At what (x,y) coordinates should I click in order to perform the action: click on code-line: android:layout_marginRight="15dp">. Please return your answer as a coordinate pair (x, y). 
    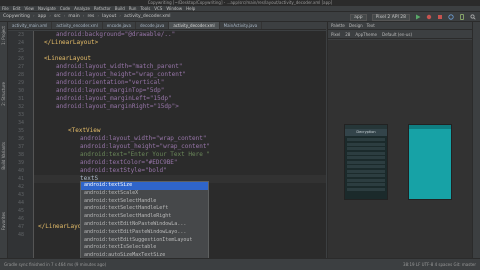
    Looking at the image, I should click on (117, 106).